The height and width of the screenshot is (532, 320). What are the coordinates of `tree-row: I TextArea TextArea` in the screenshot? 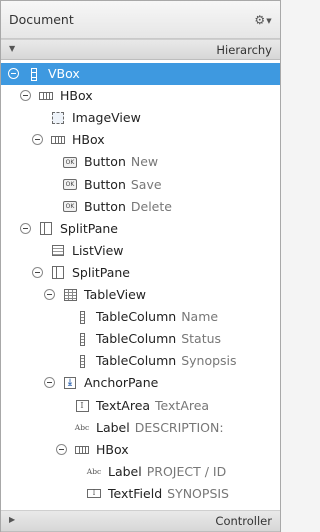 It's located at (140, 406).